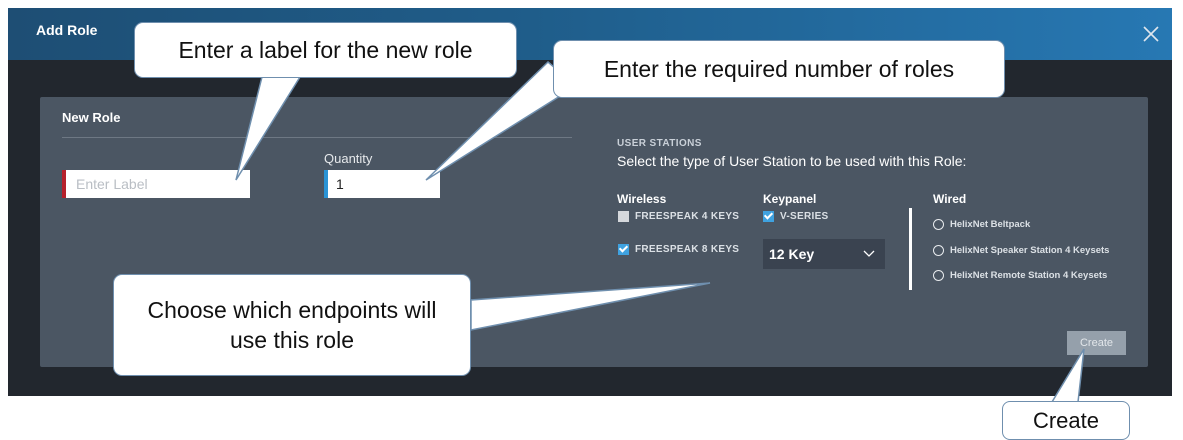  What do you see at coordinates (1030, 250) in the screenshot?
I see `radio-label: HelixNet Speaker Station 4 Keysets` at bounding box center [1030, 250].